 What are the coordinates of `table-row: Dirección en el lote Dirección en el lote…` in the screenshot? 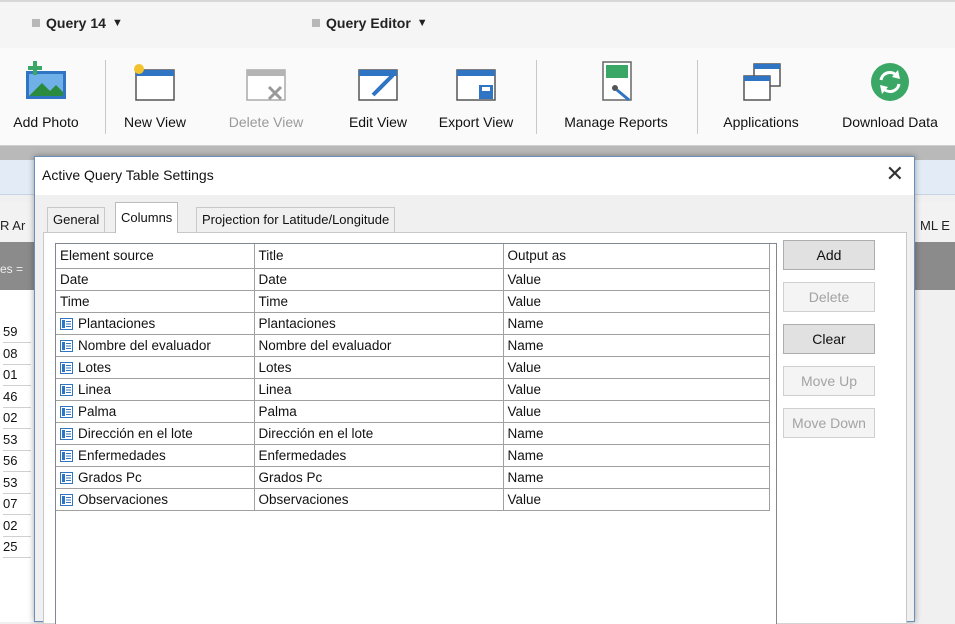 It's located at (413, 433).